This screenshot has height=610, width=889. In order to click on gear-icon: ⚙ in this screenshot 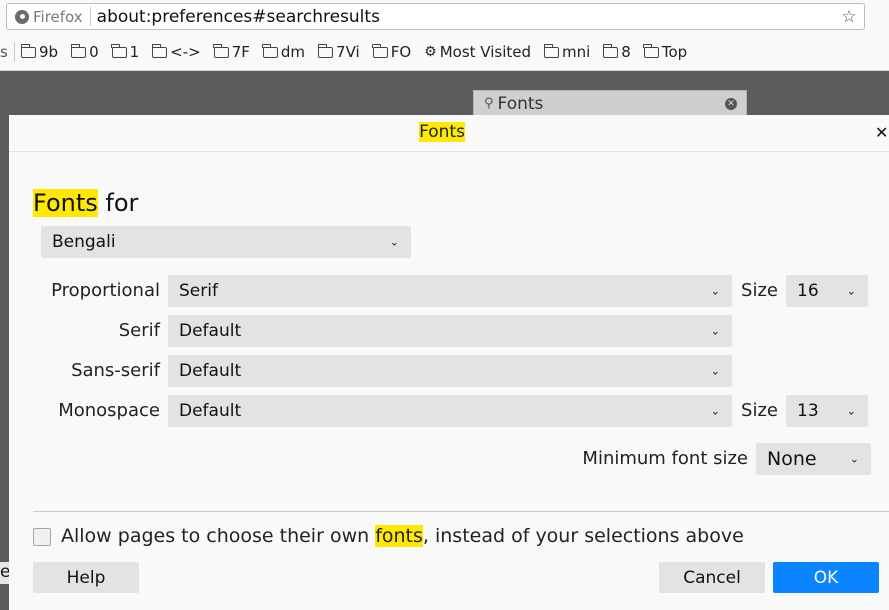, I will do `click(430, 52)`.